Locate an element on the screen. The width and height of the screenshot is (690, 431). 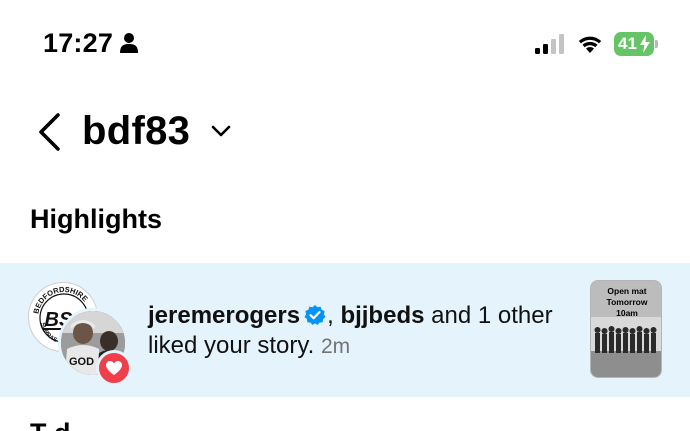
wifi-icon is located at coordinates (590, 44).